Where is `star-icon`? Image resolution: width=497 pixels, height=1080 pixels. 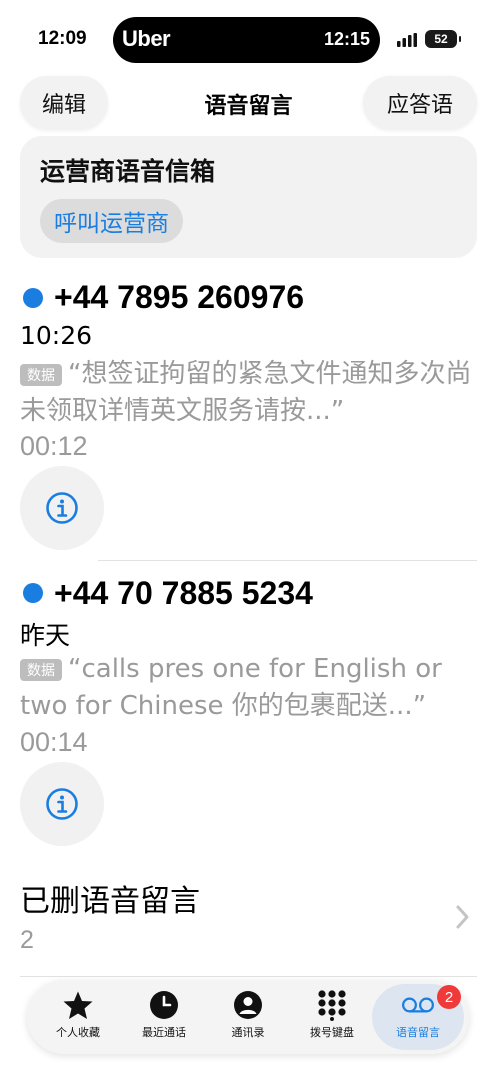
star-icon is located at coordinates (78, 1005).